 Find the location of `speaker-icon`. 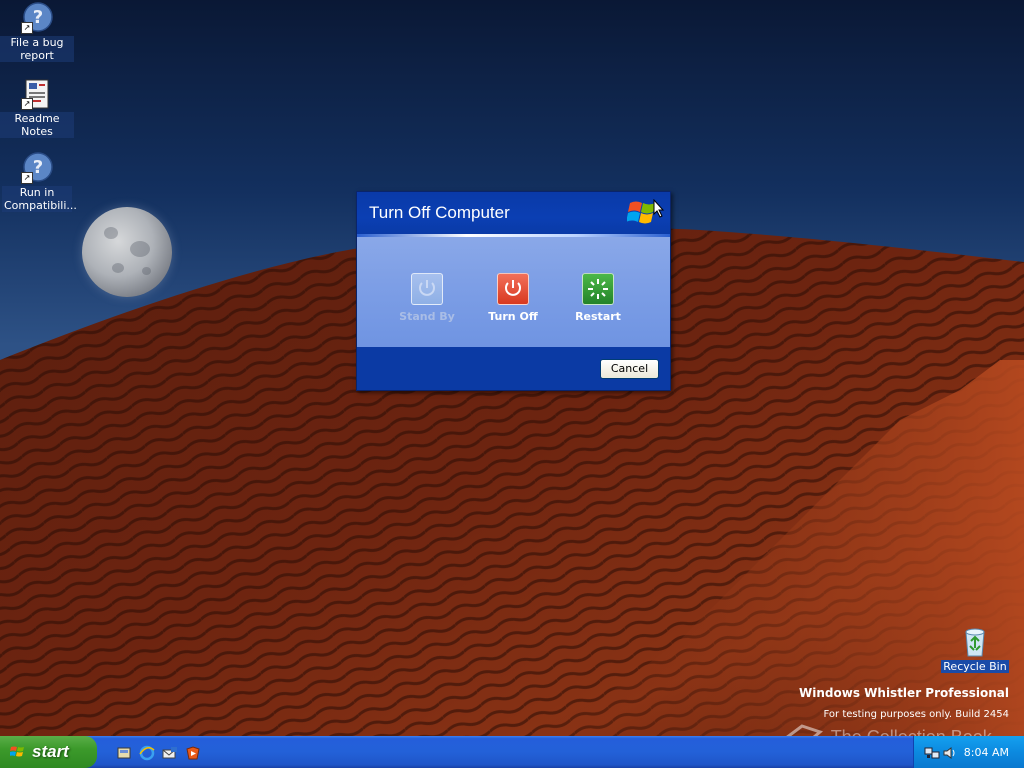

speaker-icon is located at coordinates (950, 753).